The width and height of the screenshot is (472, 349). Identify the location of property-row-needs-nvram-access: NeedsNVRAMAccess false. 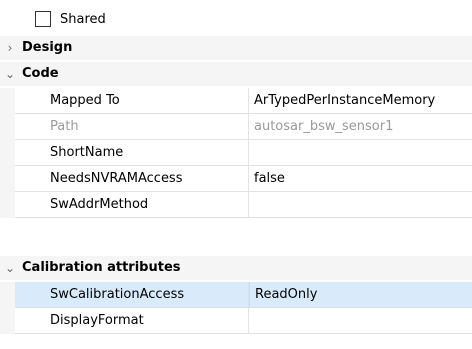
(236, 179).